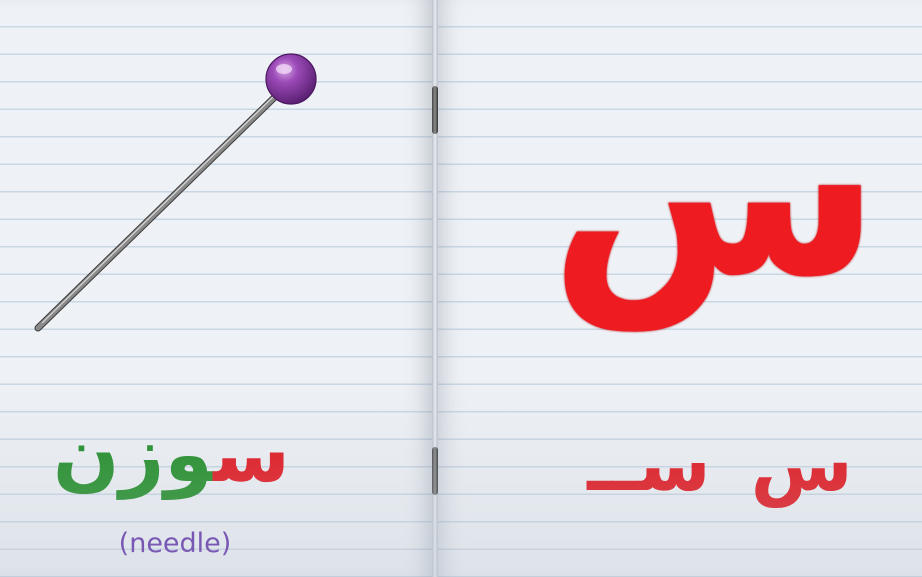  What do you see at coordinates (720, 465) in the screenshot?
I see `letter-forms: س ســ` at bounding box center [720, 465].